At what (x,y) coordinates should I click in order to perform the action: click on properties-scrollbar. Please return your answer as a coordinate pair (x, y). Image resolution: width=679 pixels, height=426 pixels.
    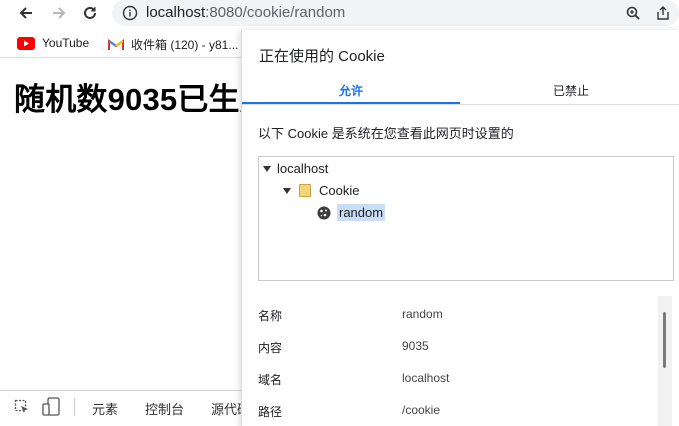
    Looking at the image, I should click on (665, 361).